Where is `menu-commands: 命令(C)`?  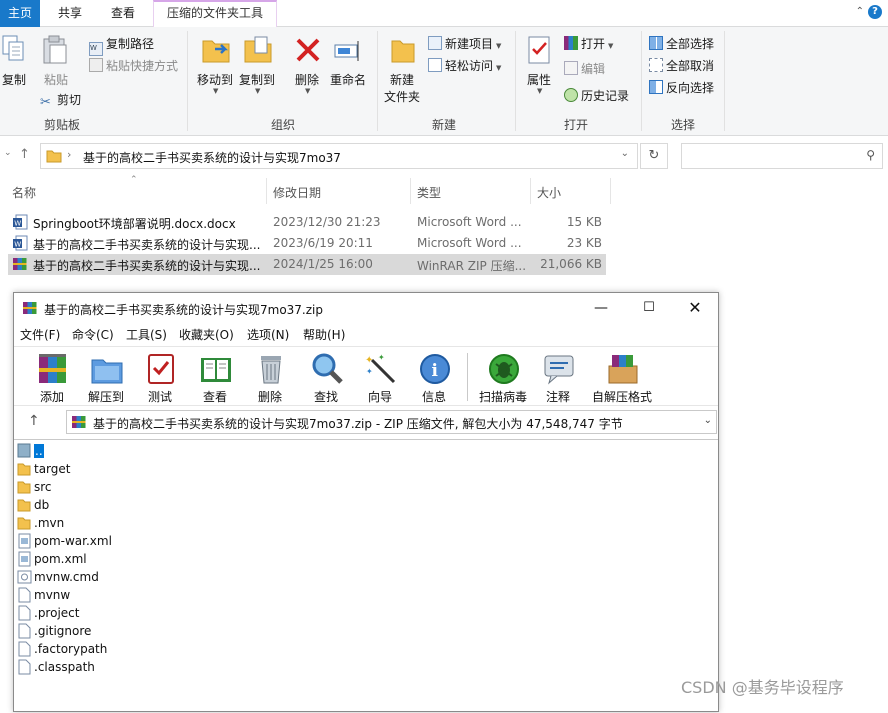 menu-commands: 命令(C) is located at coordinates (93, 334).